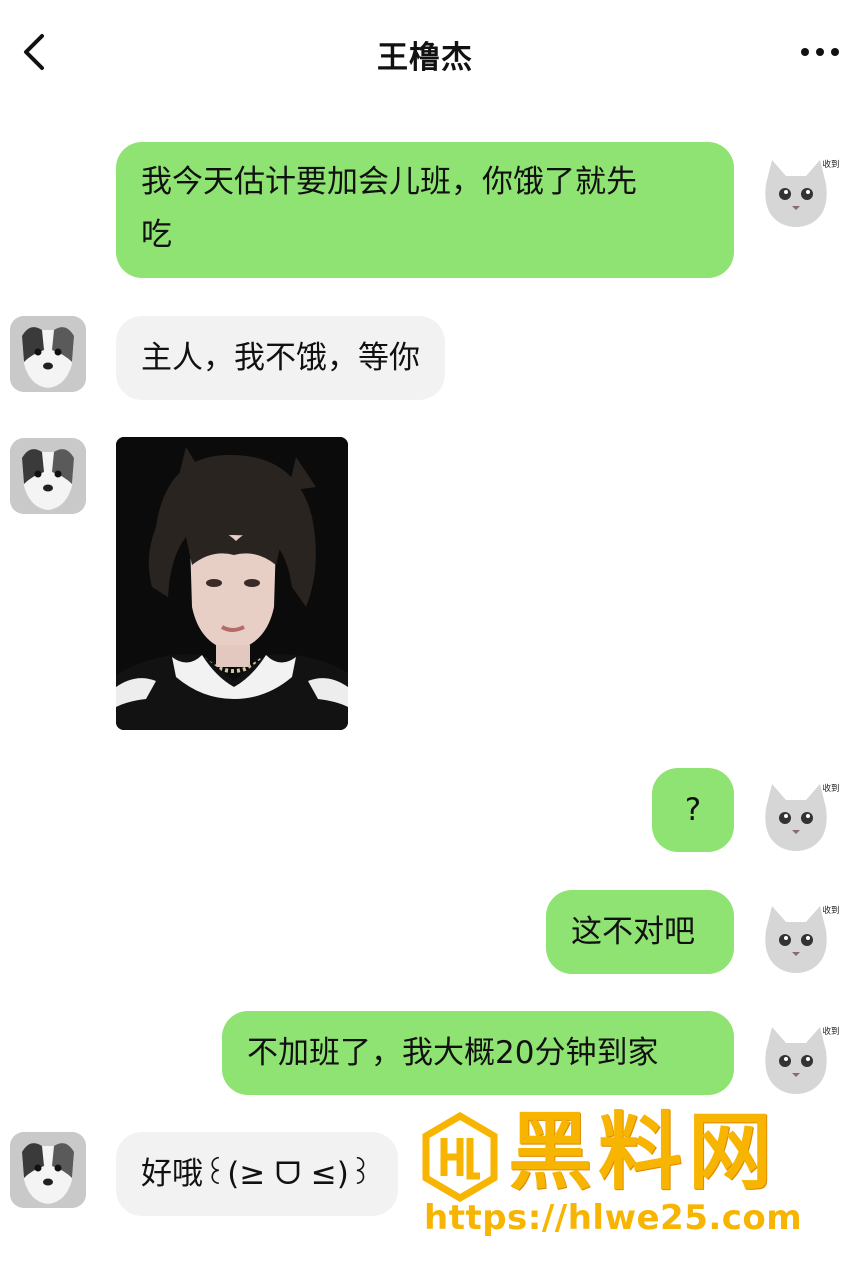  Describe the element at coordinates (478, 1053) in the screenshot. I see `message-bubble-sent: 不加班了，我大概20分钟到家` at that location.